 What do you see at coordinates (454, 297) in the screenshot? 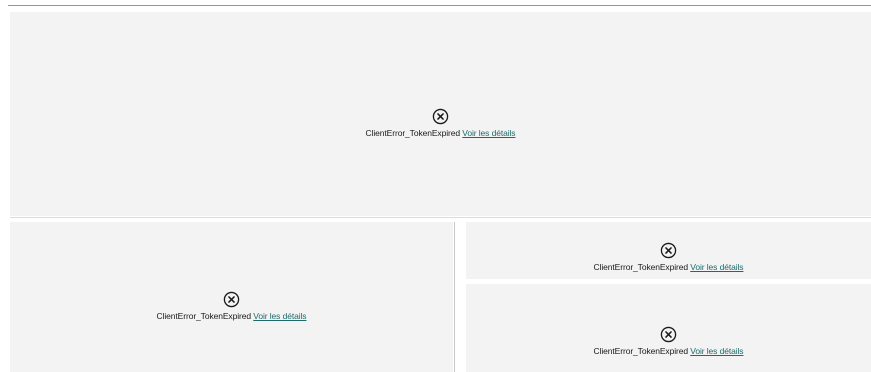
I see `vertical-divider` at bounding box center [454, 297].